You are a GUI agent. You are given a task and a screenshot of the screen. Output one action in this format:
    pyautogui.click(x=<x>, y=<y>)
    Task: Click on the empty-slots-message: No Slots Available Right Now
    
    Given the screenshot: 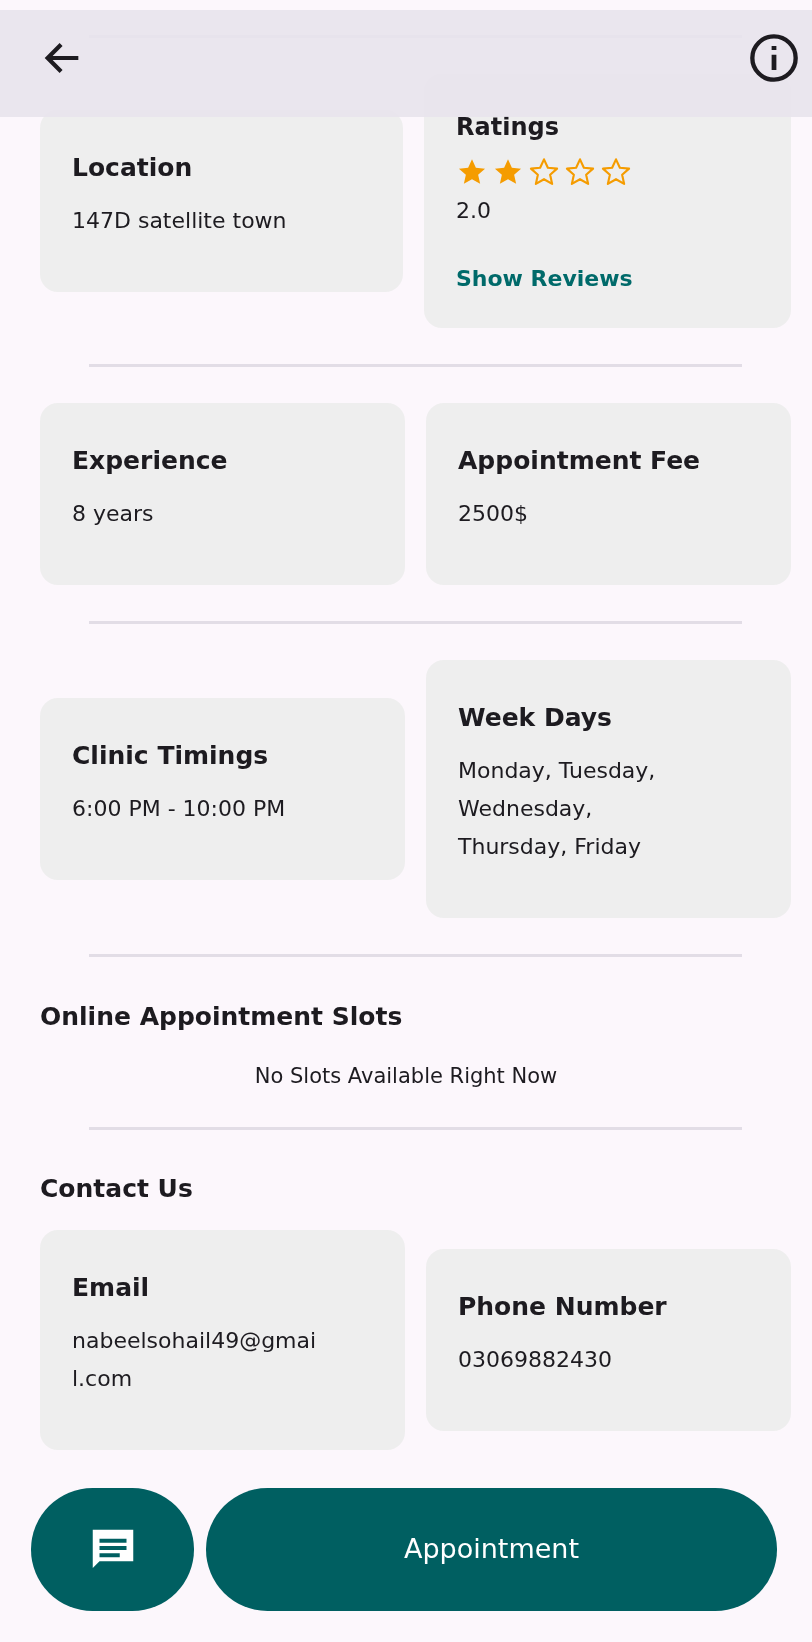 What is the action you would take?
    pyautogui.click(x=406, y=1076)
    